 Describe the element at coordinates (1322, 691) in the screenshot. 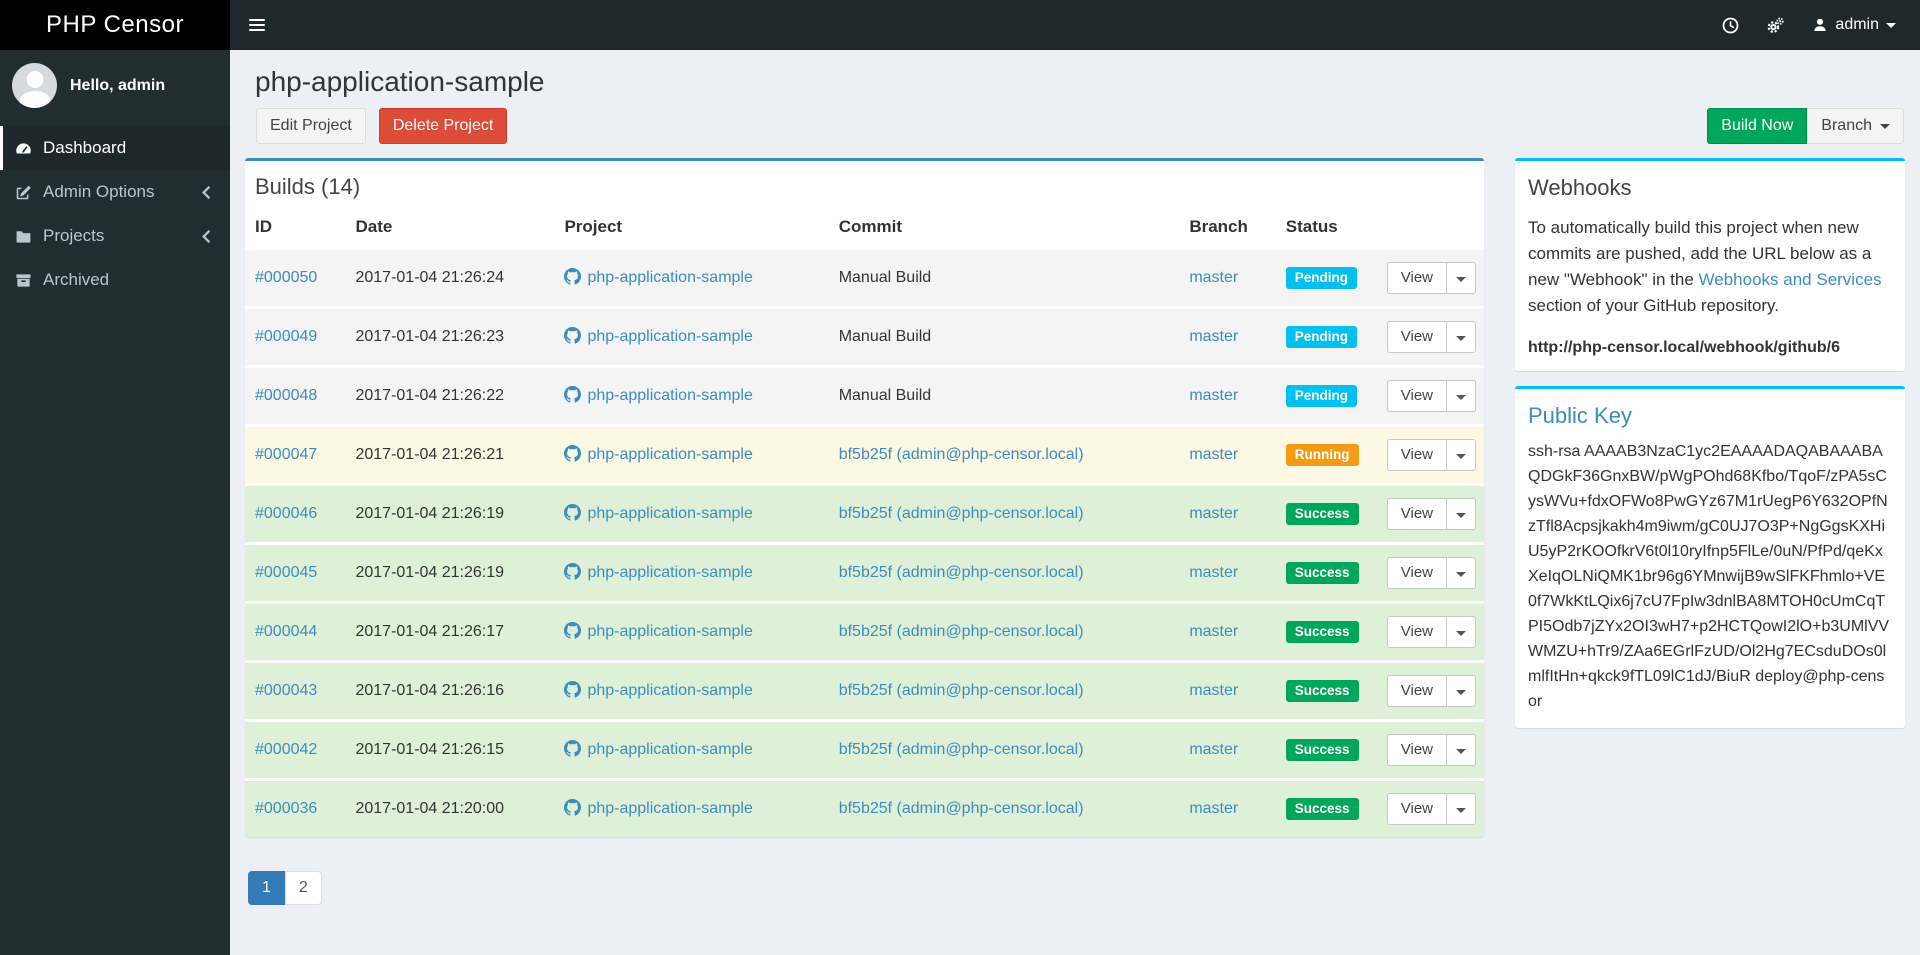

I see `status-badge: Success` at that location.